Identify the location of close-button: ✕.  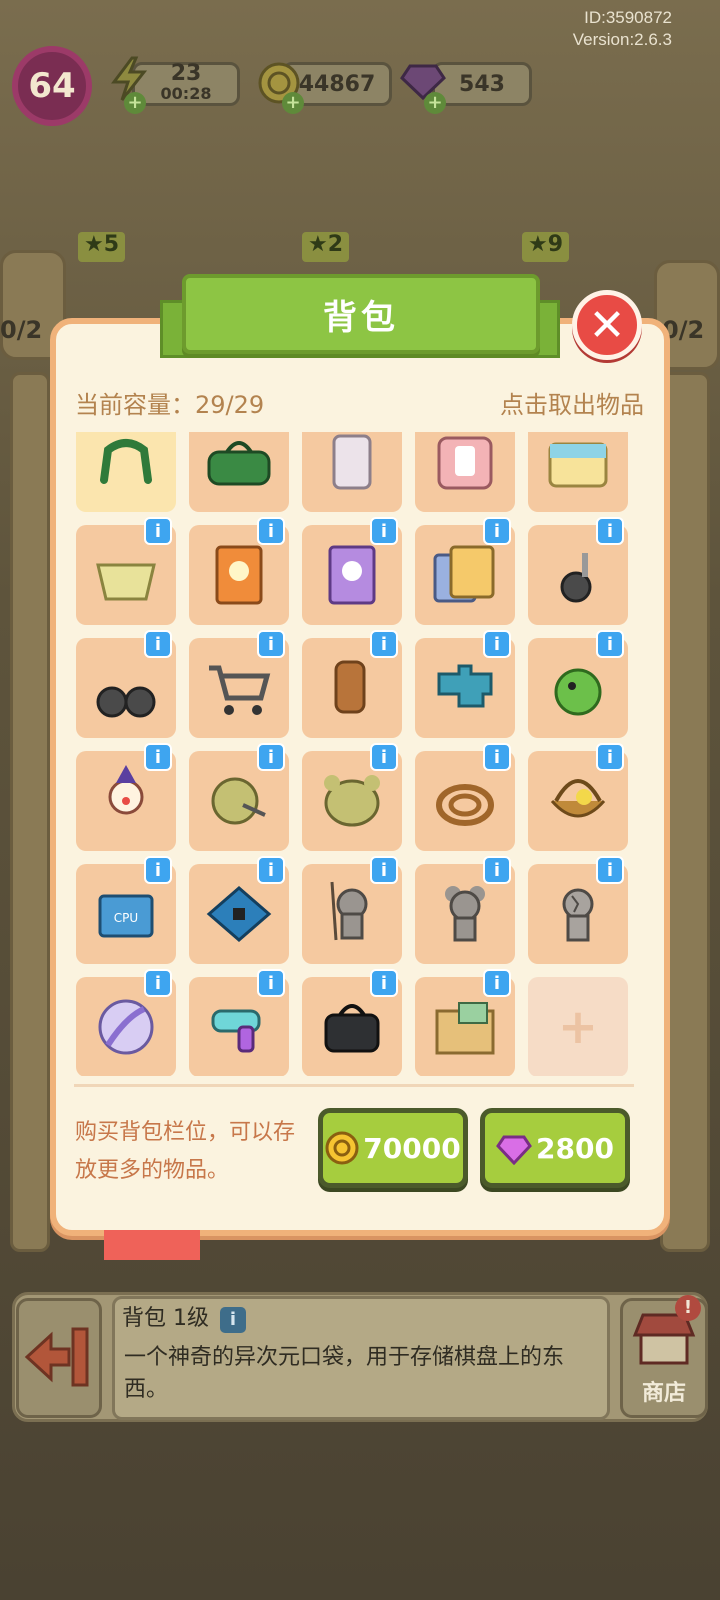
(607, 325).